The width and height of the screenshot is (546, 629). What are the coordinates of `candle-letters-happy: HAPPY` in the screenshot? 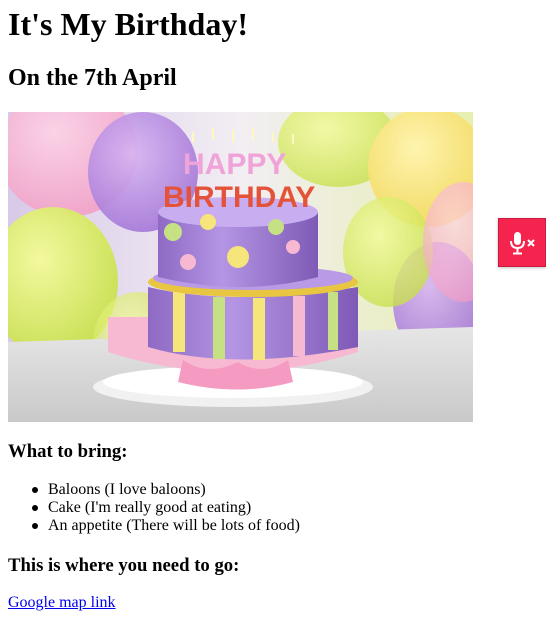 It's located at (234, 164).